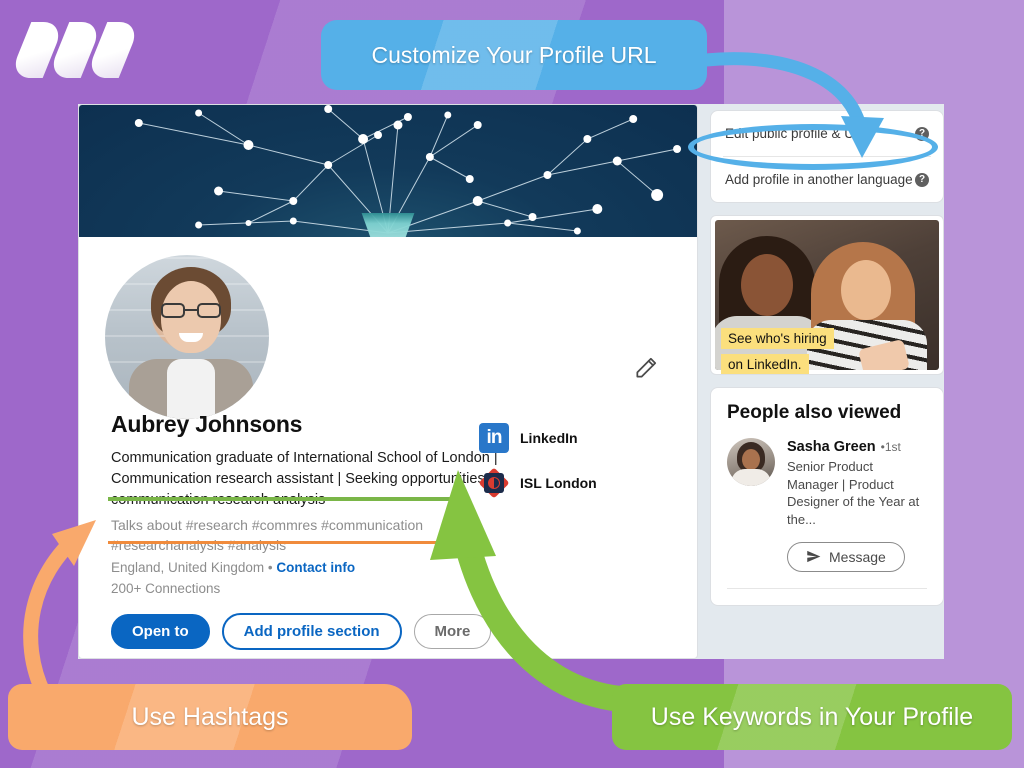  What do you see at coordinates (827, 295) in the screenshot?
I see `hiring-ad-card: See who's hiring on LinkedIn.` at bounding box center [827, 295].